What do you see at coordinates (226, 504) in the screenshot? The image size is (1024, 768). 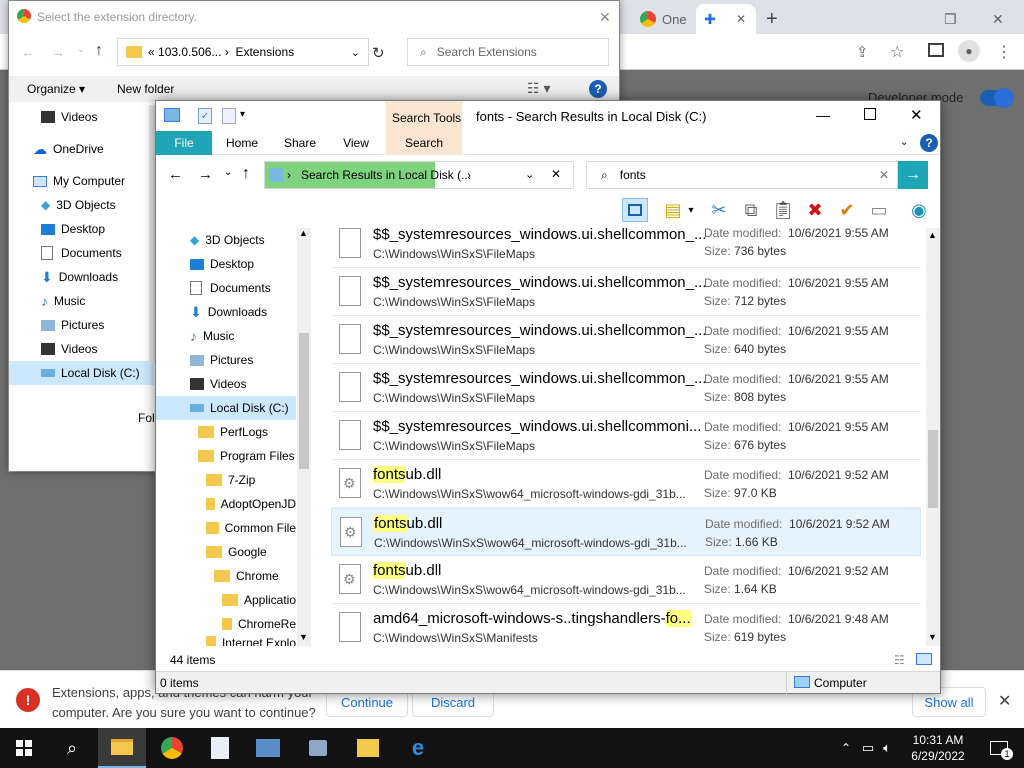 I see `nav-adoptopenjdk: AdoptOpenJD` at bounding box center [226, 504].